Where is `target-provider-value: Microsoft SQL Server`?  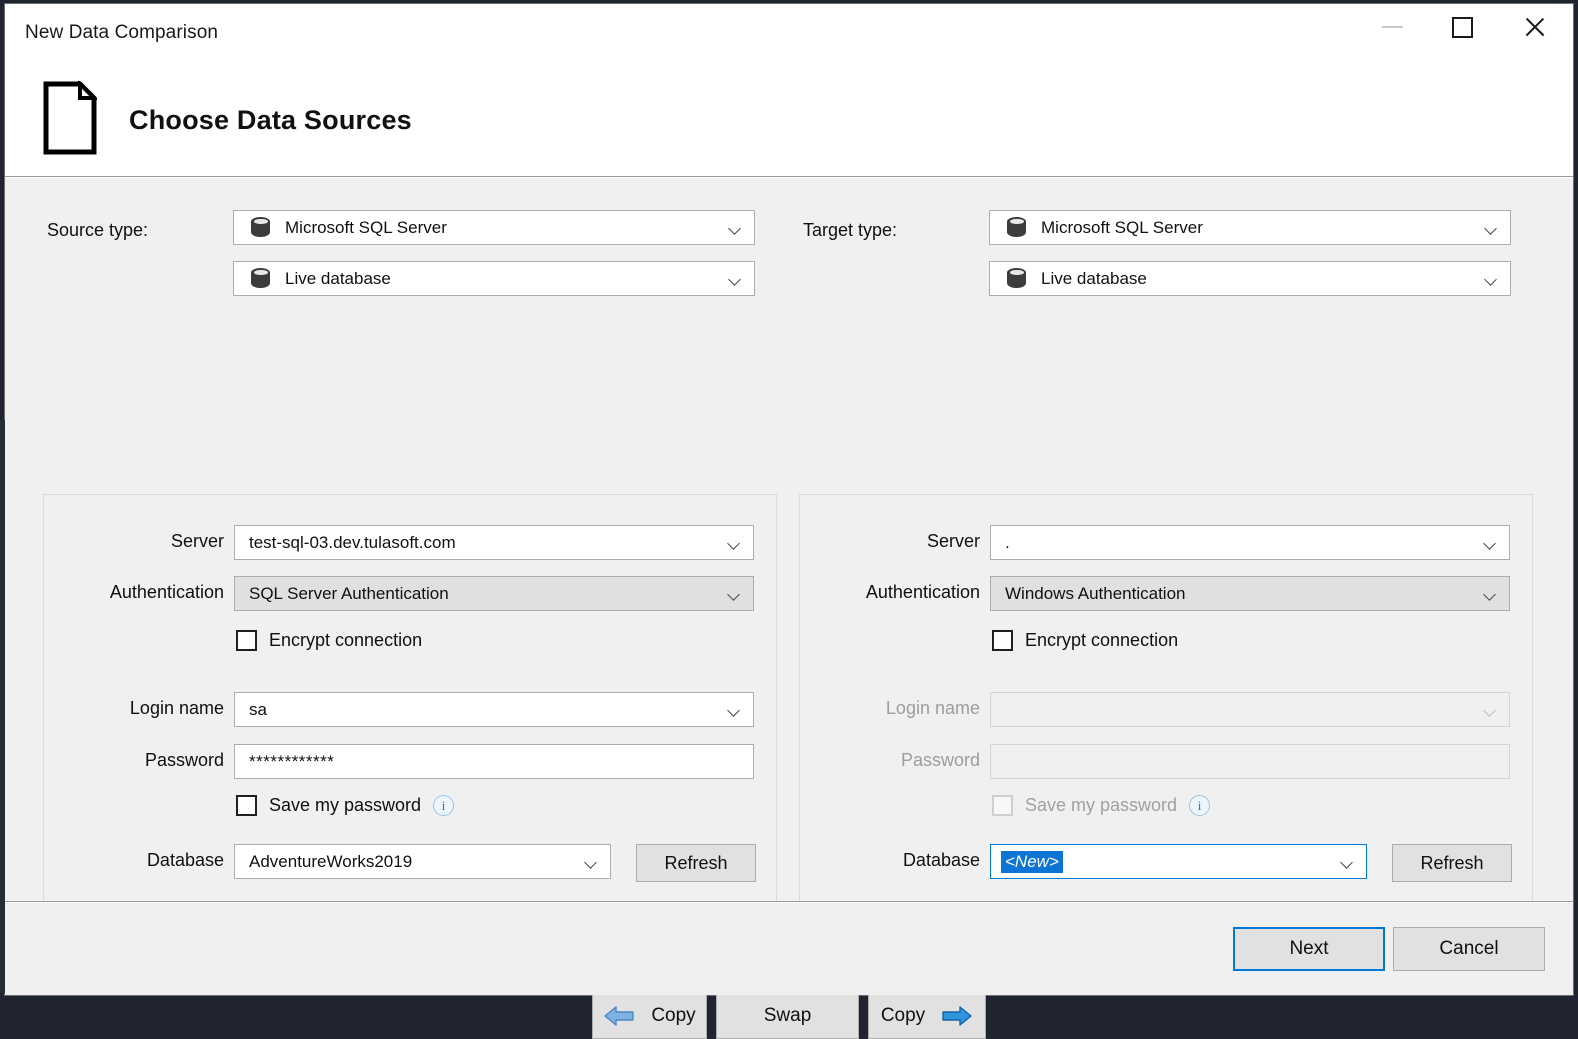 target-provider-value: Microsoft SQL Server is located at coordinates (1122, 227).